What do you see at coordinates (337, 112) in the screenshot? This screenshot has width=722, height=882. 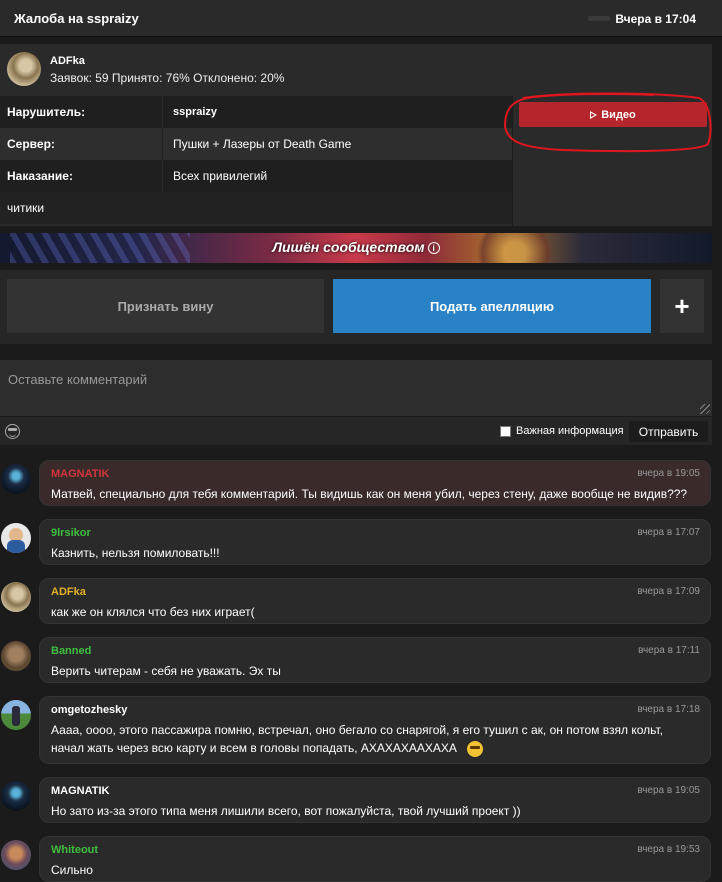 I see `info-value: sspraizy` at bounding box center [337, 112].